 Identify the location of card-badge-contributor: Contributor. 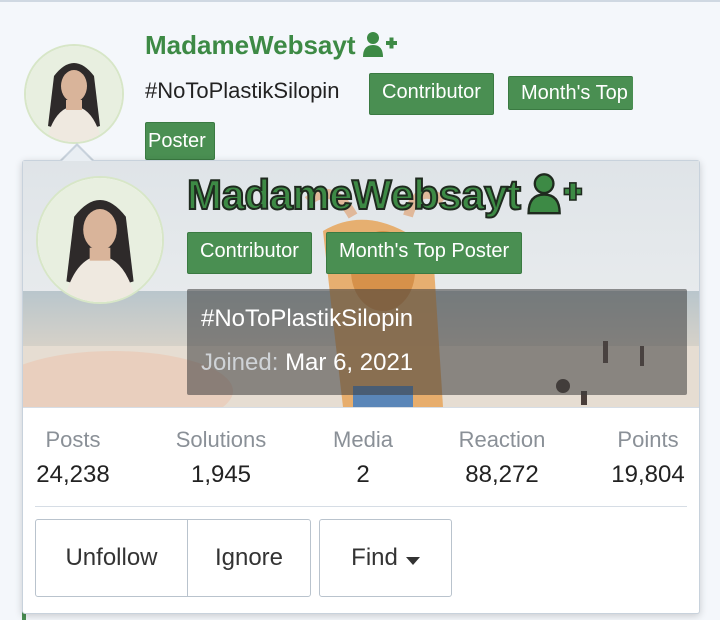
(249, 253).